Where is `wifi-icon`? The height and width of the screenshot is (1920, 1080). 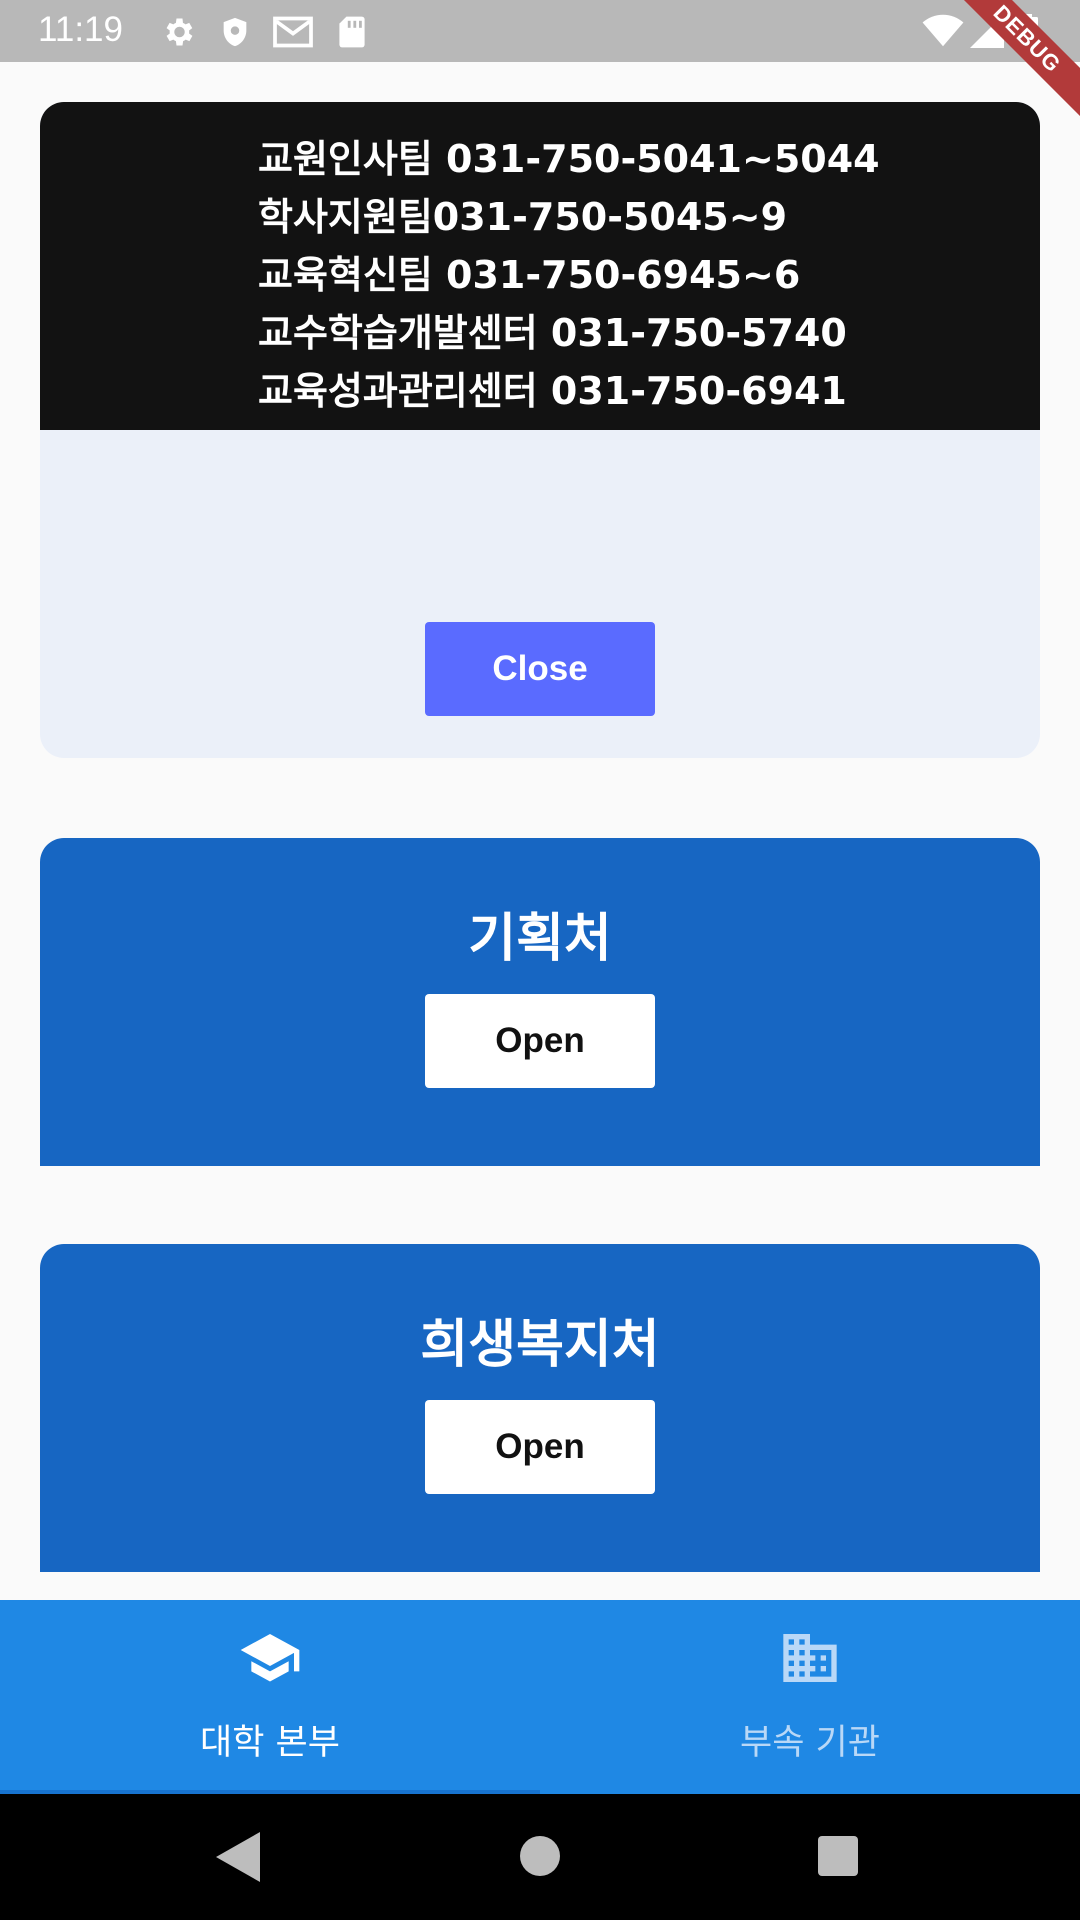 wifi-icon is located at coordinates (943, 33).